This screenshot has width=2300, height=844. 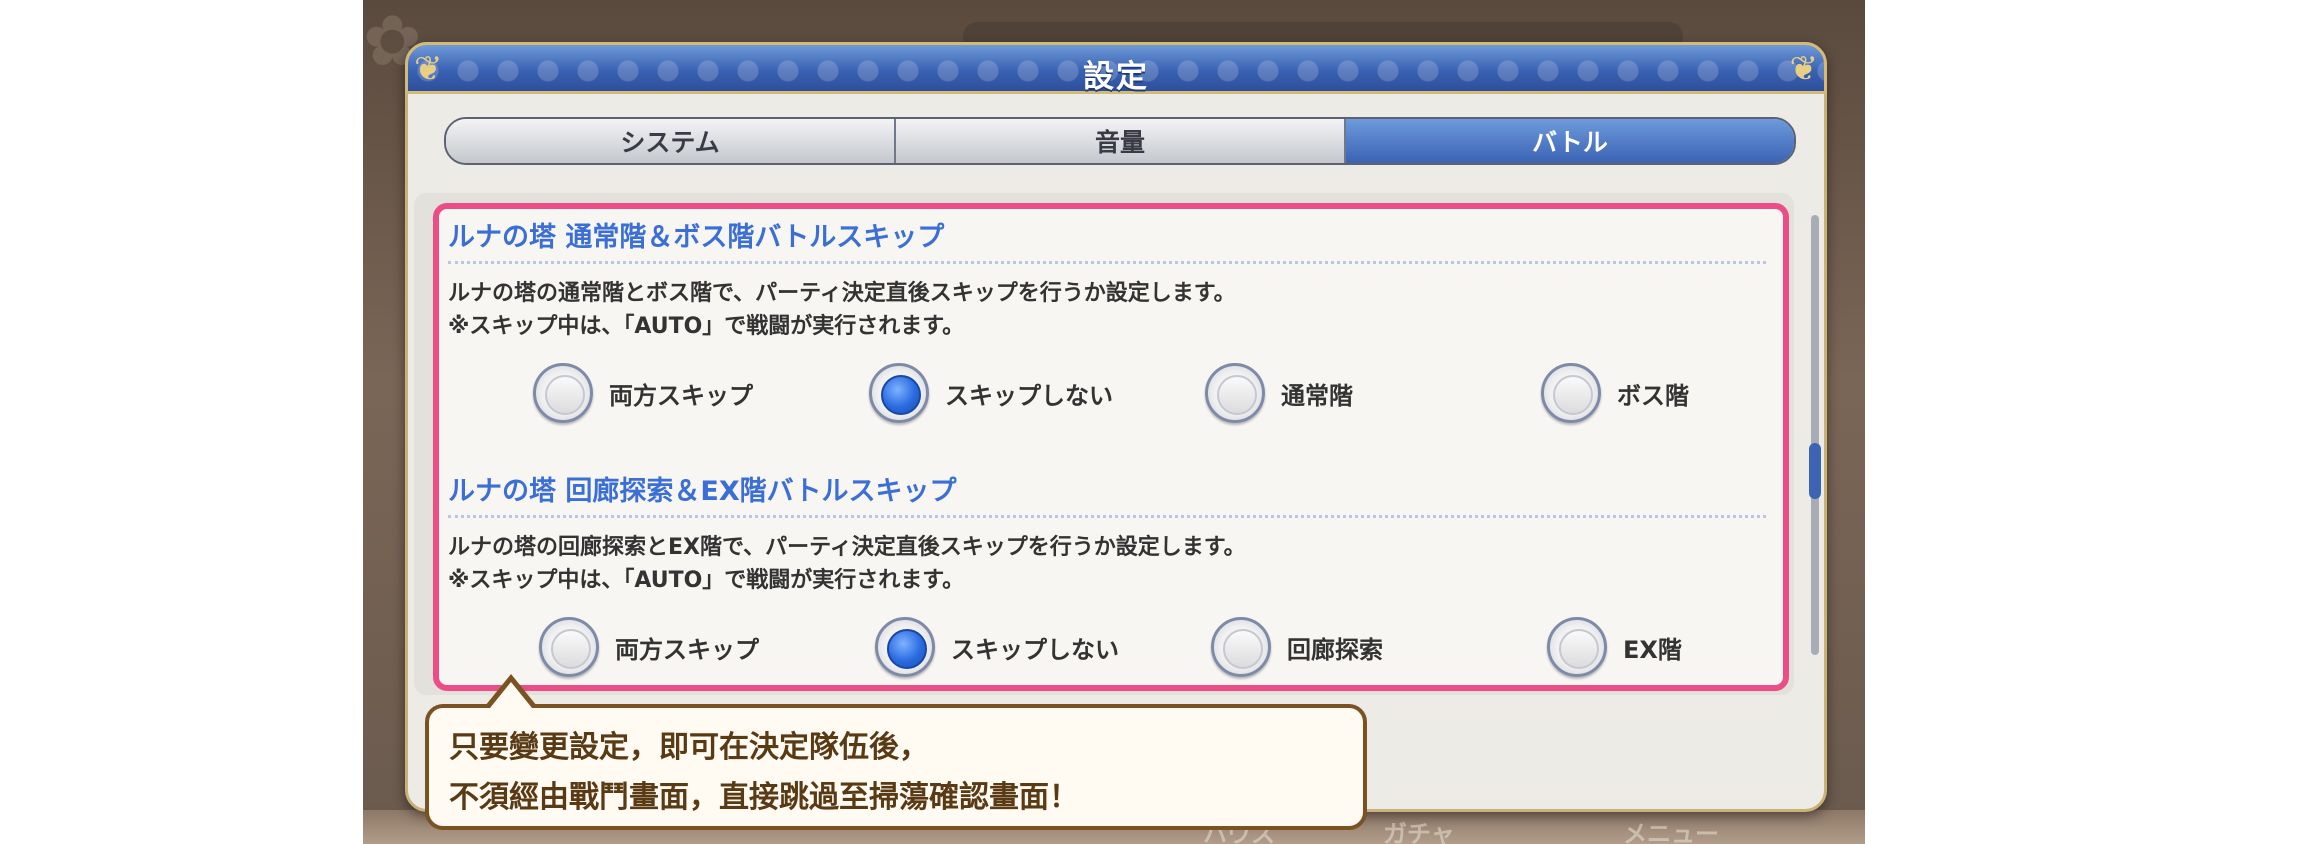 I want to click on scrollbar-thumb, so click(x=1815, y=471).